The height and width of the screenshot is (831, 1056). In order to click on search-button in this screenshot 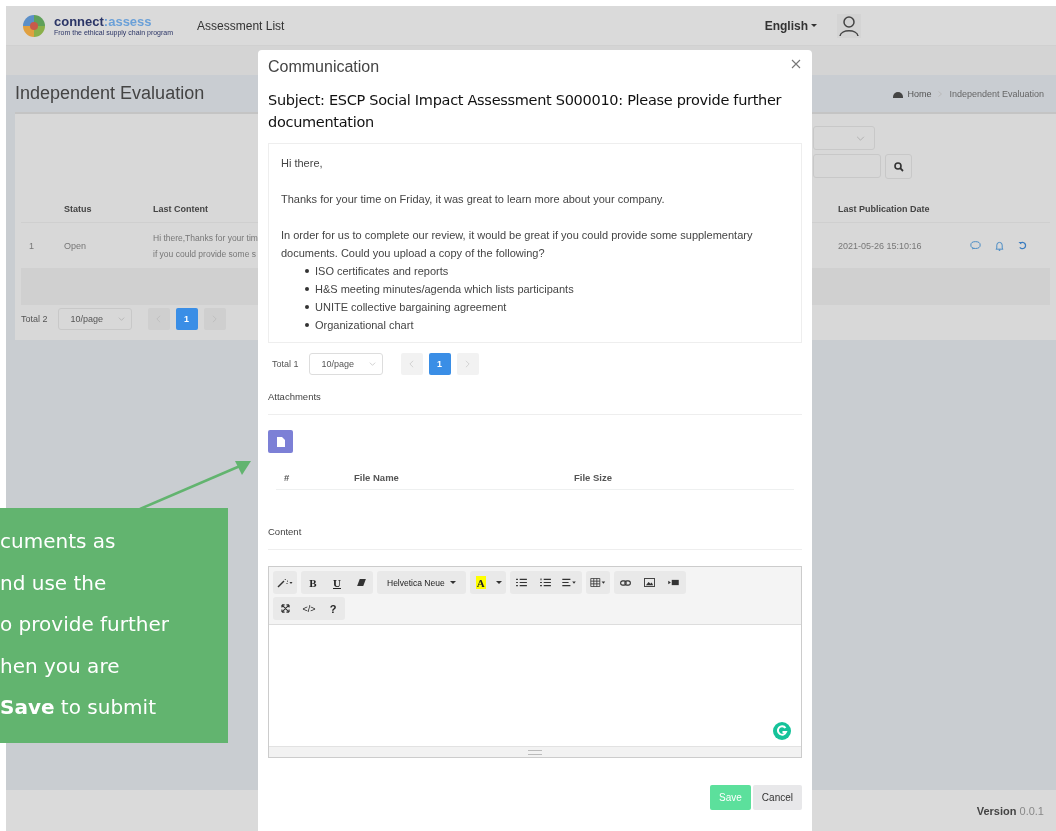, I will do `click(898, 166)`.